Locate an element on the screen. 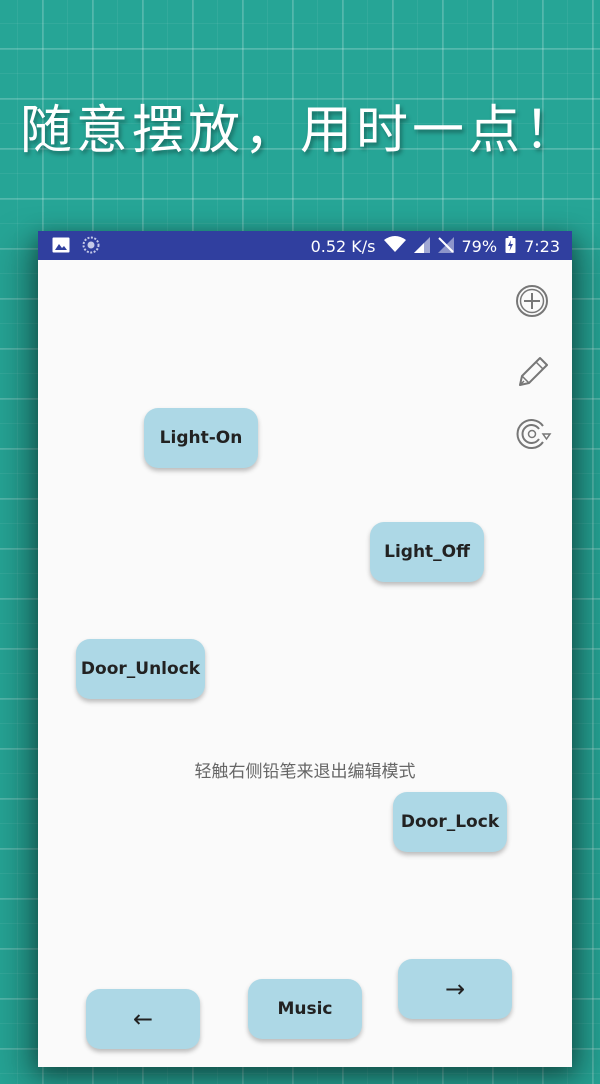 The image size is (600, 1084). image-icon is located at coordinates (61, 247).